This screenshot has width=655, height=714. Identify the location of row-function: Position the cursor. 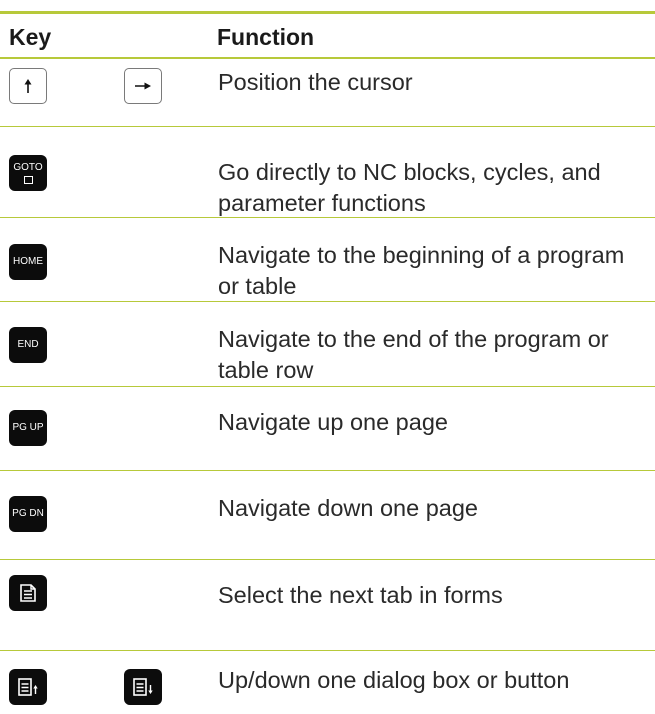
(315, 82).